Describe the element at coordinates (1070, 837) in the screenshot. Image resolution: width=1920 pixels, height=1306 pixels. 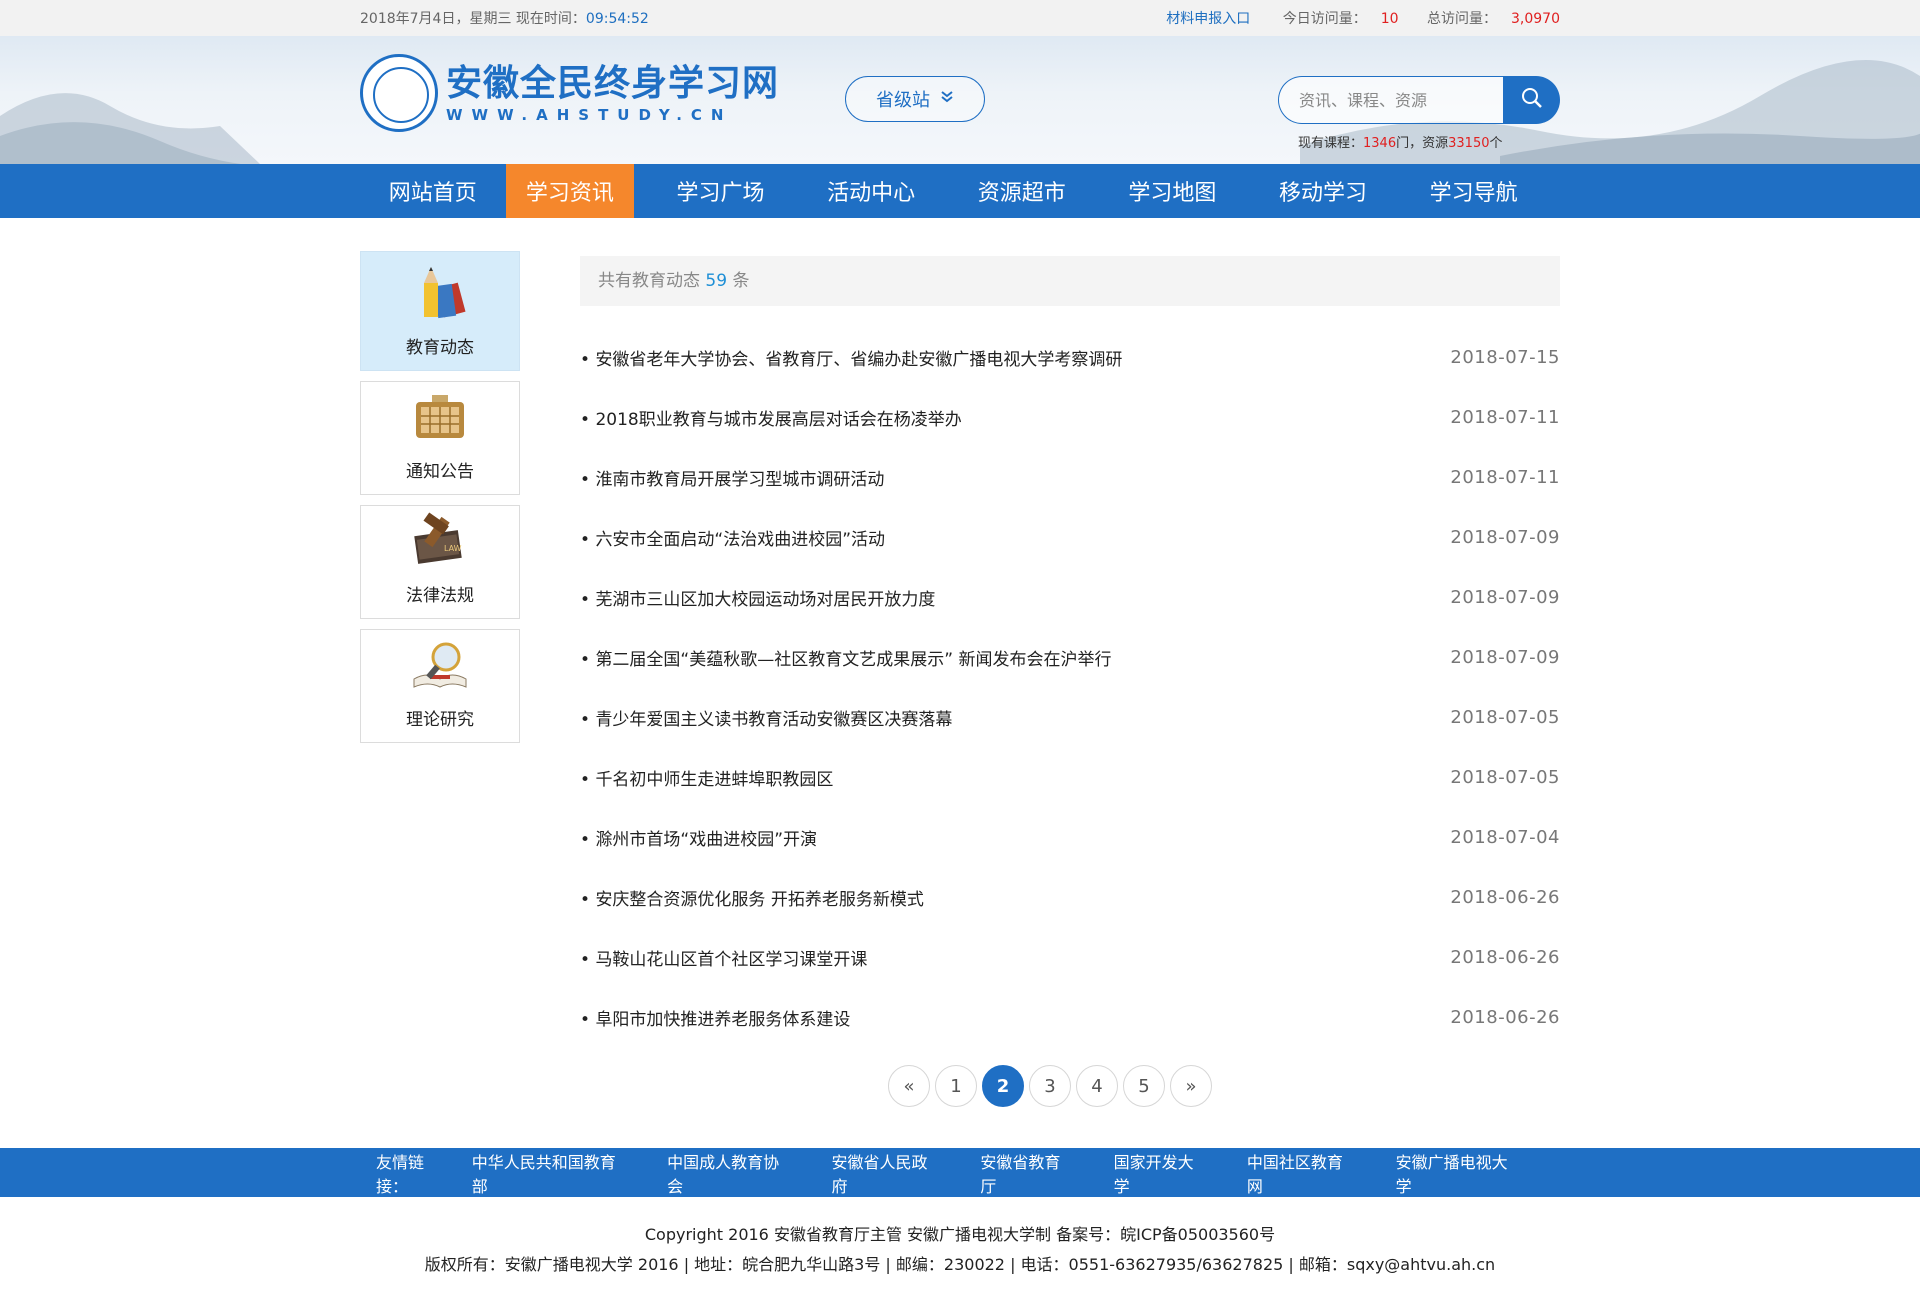
I see `news-item: 滁州市首场“戏曲进校园”开演 2018-07-04` at that location.